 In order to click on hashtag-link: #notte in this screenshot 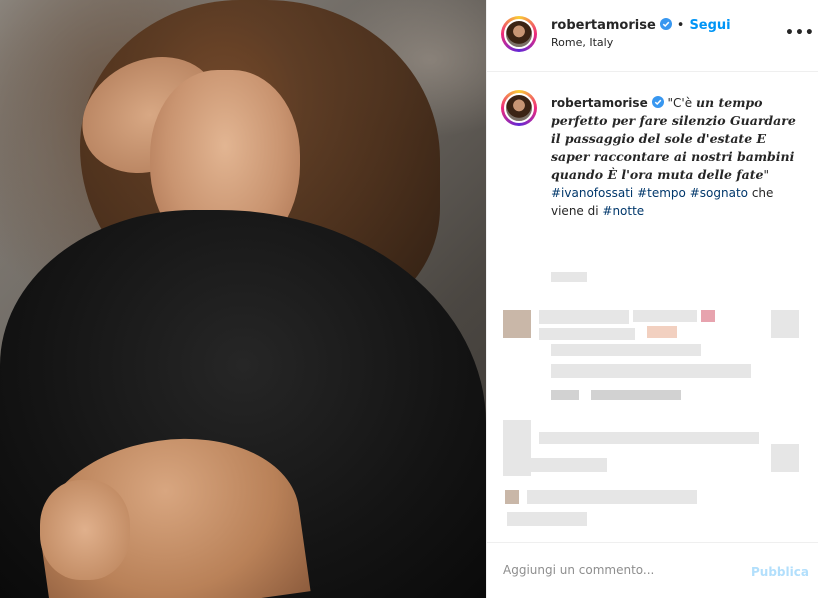, I will do `click(623, 211)`.